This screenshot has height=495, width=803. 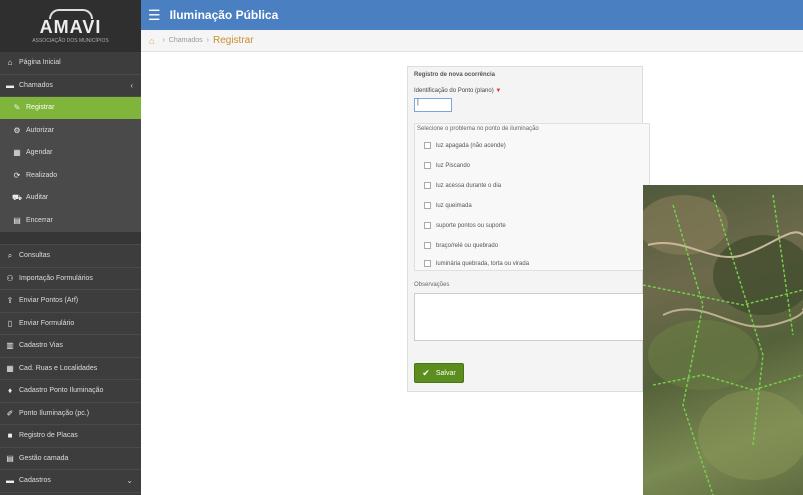 What do you see at coordinates (17, 153) in the screenshot?
I see `calendar-icon: ▦` at bounding box center [17, 153].